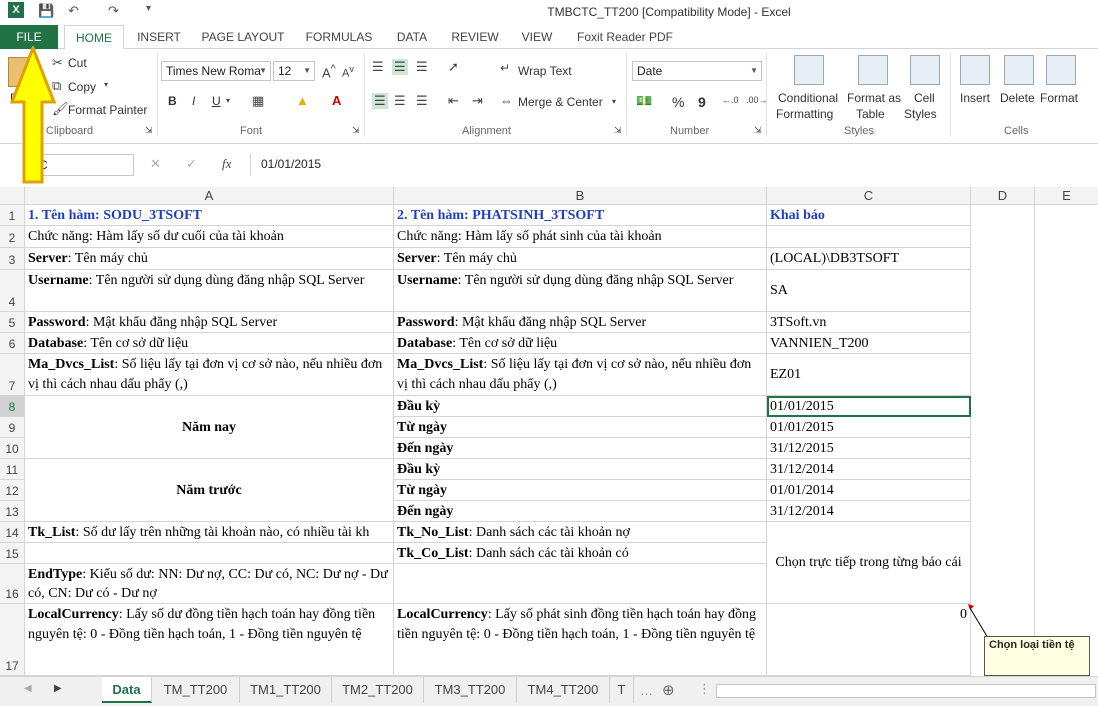  I want to click on sheet-tab-data: Data, so click(127, 690).